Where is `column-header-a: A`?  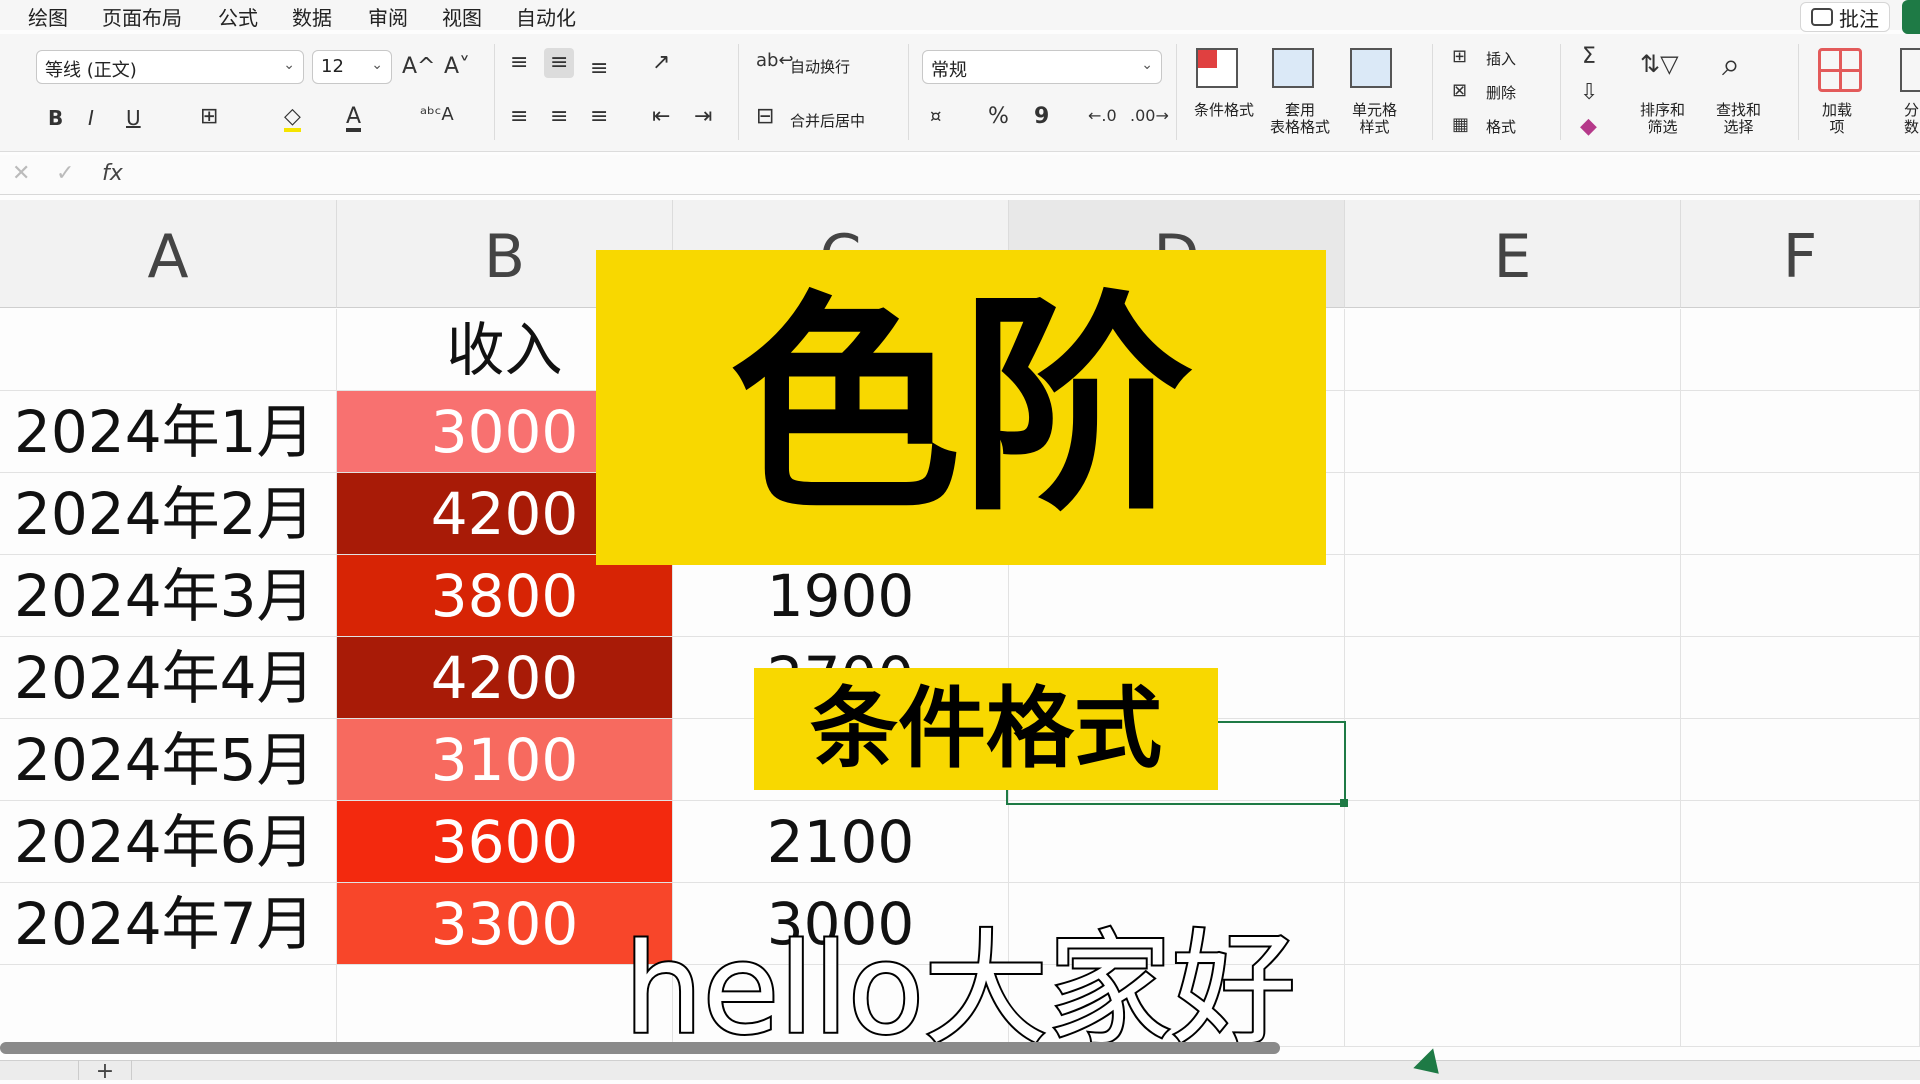
column-header-a: A is located at coordinates (168, 254).